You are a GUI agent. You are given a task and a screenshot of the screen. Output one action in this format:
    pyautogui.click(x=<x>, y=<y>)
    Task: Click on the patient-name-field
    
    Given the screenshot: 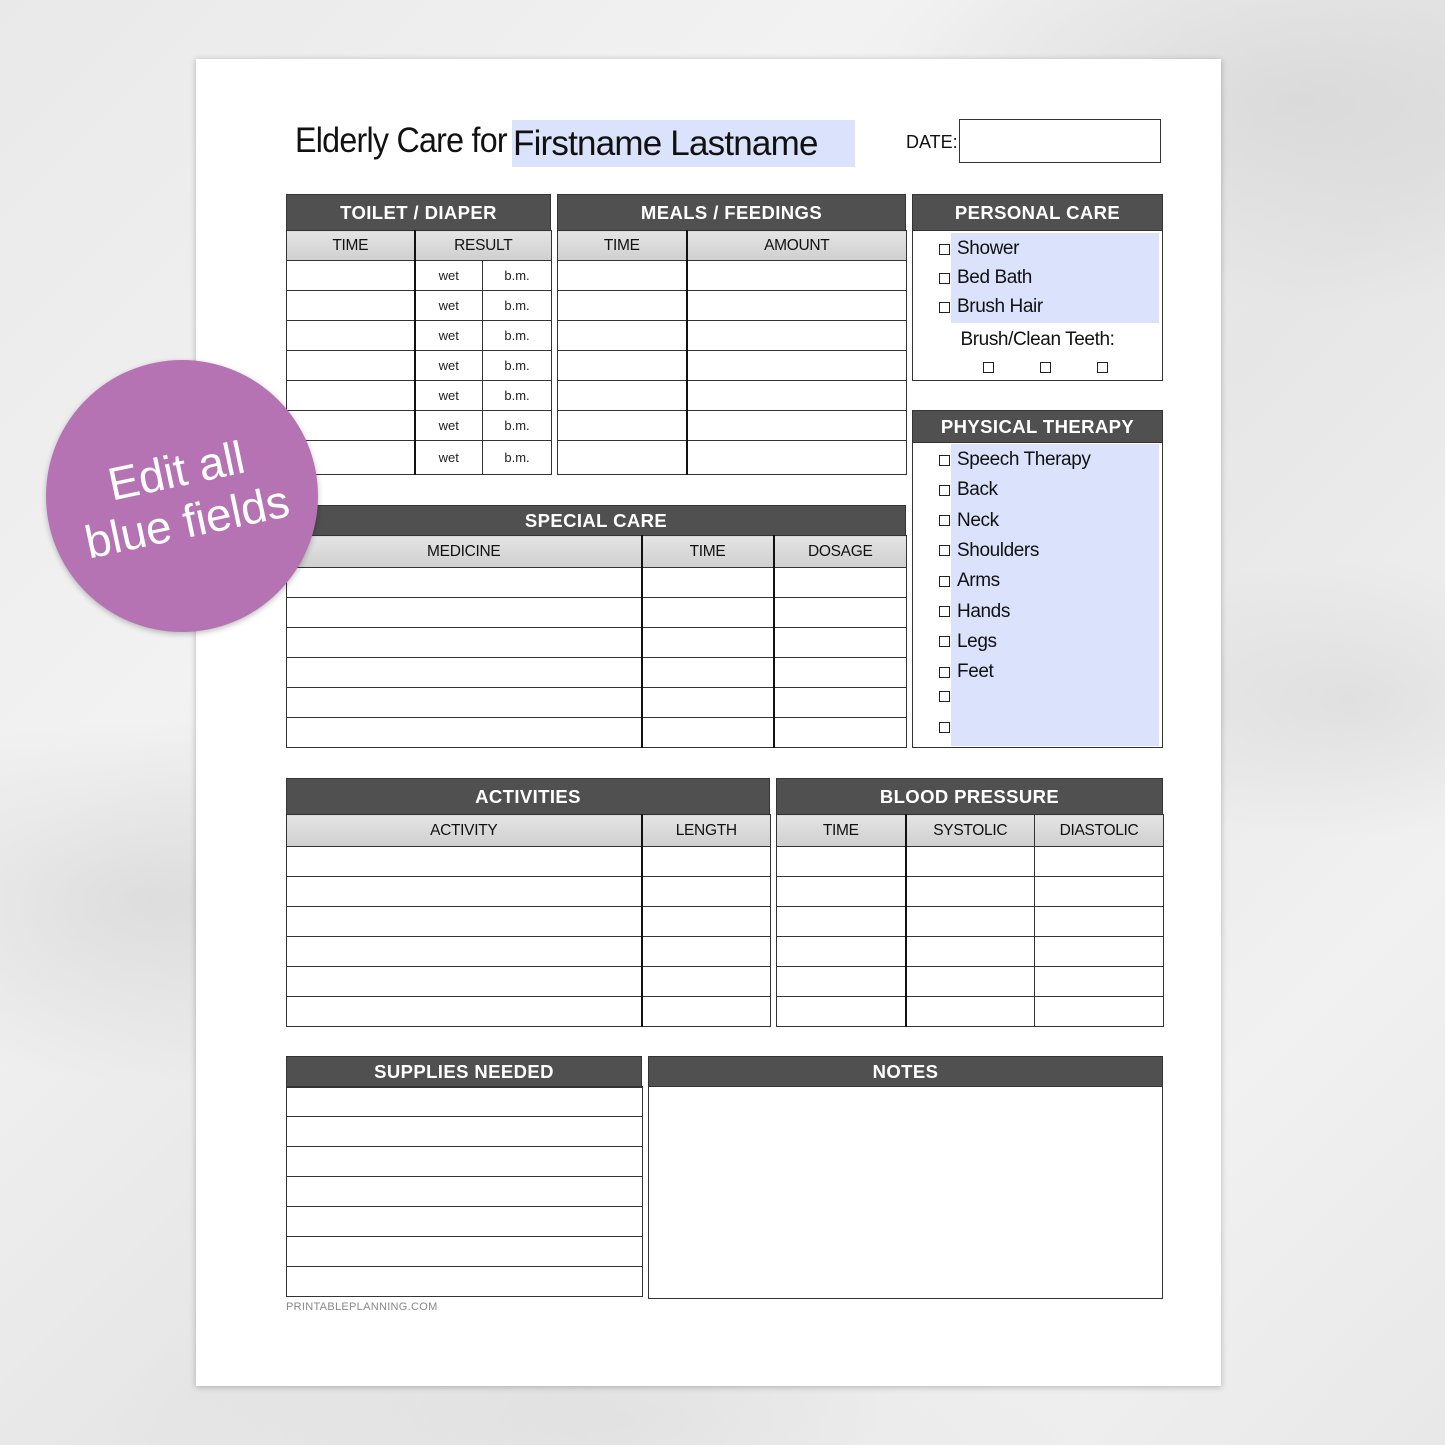 What is the action you would take?
    pyautogui.click(x=683, y=143)
    